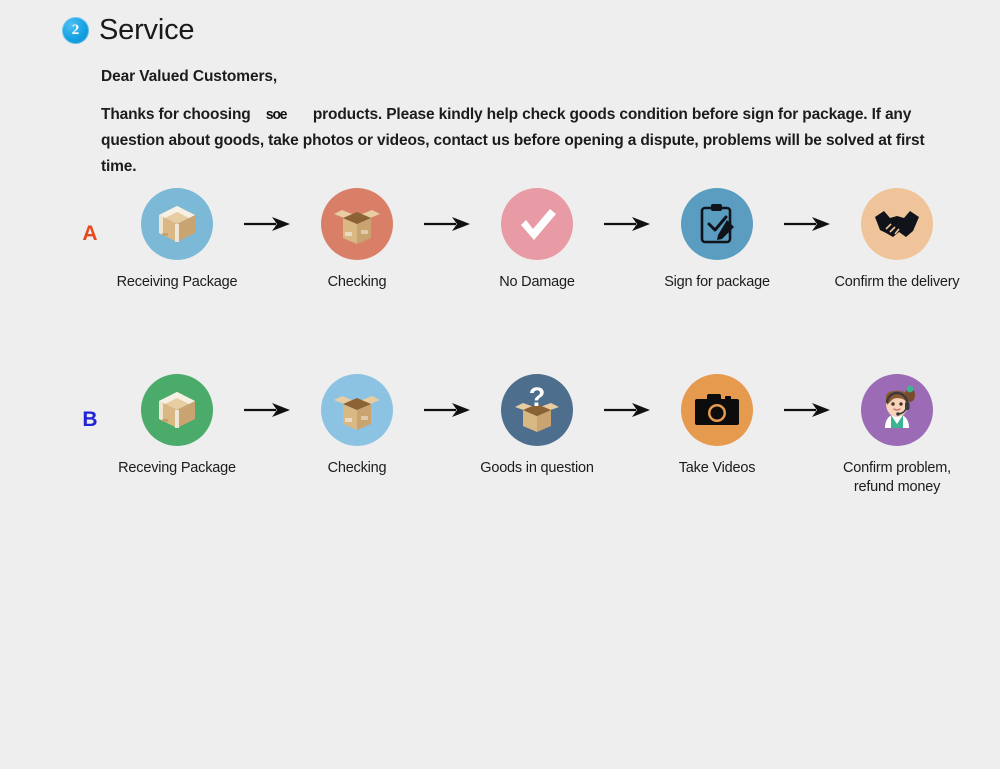  I want to click on step-receiving-package-a: Receiving Package, so click(177, 240).